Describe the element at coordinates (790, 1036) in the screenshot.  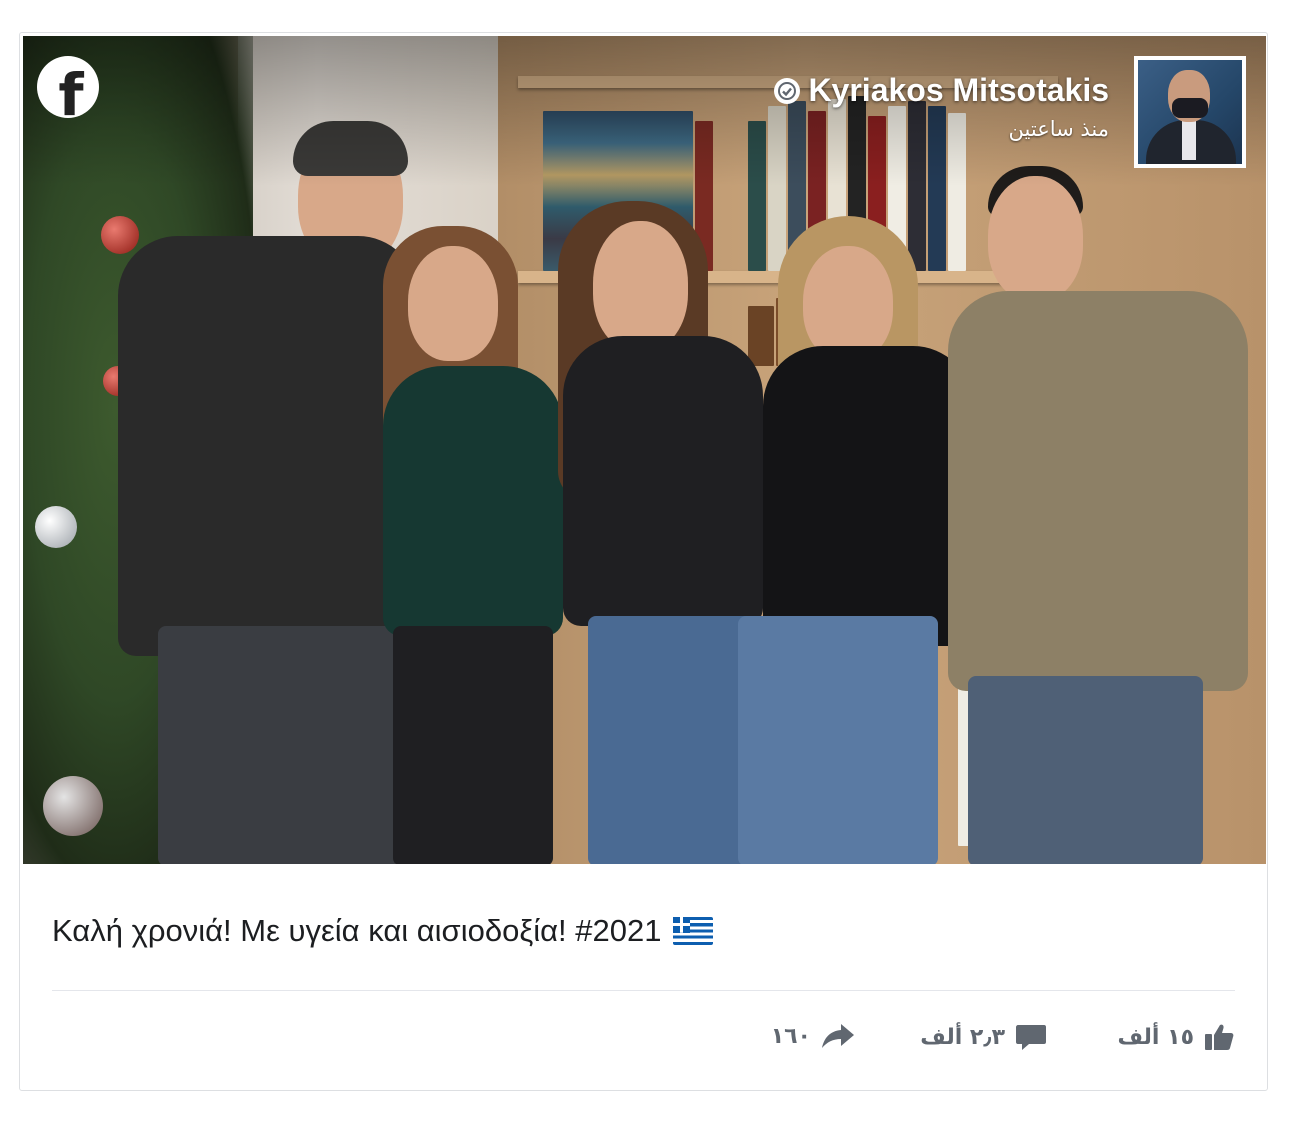
I see `shares-count-label: ١٦٠` at that location.